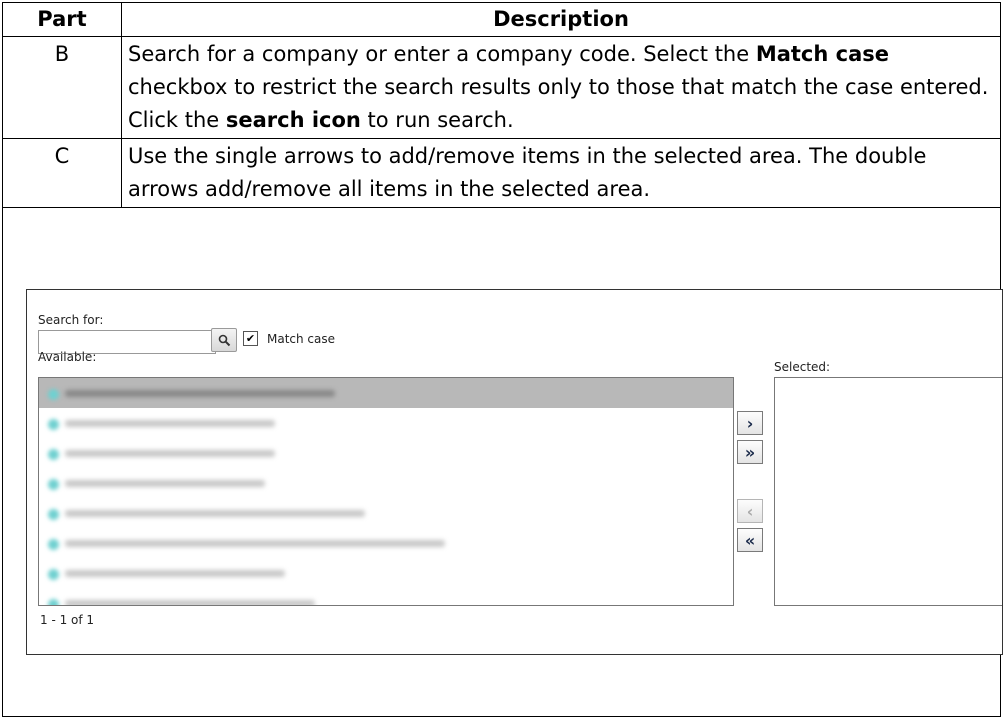 The image size is (1004, 717). What do you see at coordinates (250, 338) in the screenshot?
I see `match-case-checkbox: ✔` at bounding box center [250, 338].